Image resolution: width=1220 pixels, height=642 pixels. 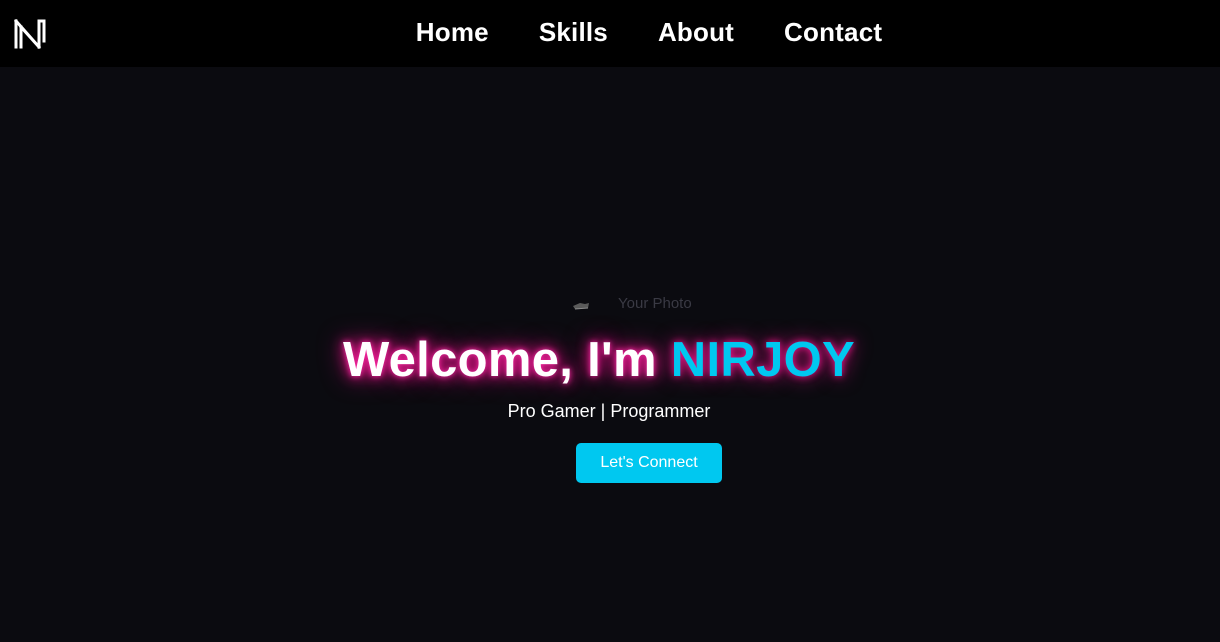 I want to click on hero-tagline: Pro Gamer | Programmer, so click(x=609, y=411).